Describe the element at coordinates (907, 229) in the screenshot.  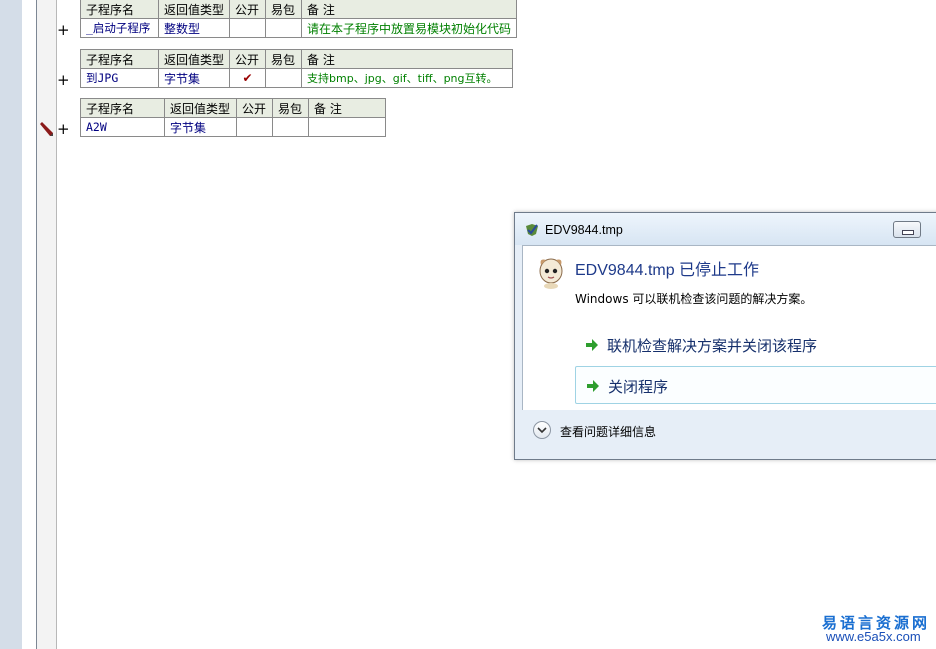
I see `minimize-button` at that location.